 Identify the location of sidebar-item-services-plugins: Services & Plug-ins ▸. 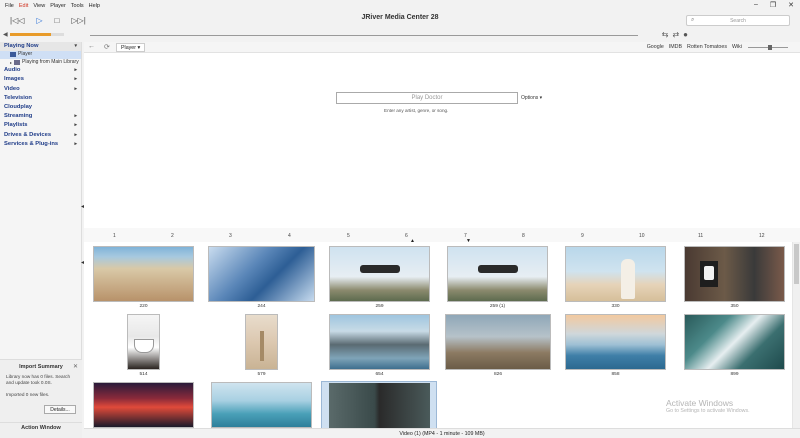
(40, 144).